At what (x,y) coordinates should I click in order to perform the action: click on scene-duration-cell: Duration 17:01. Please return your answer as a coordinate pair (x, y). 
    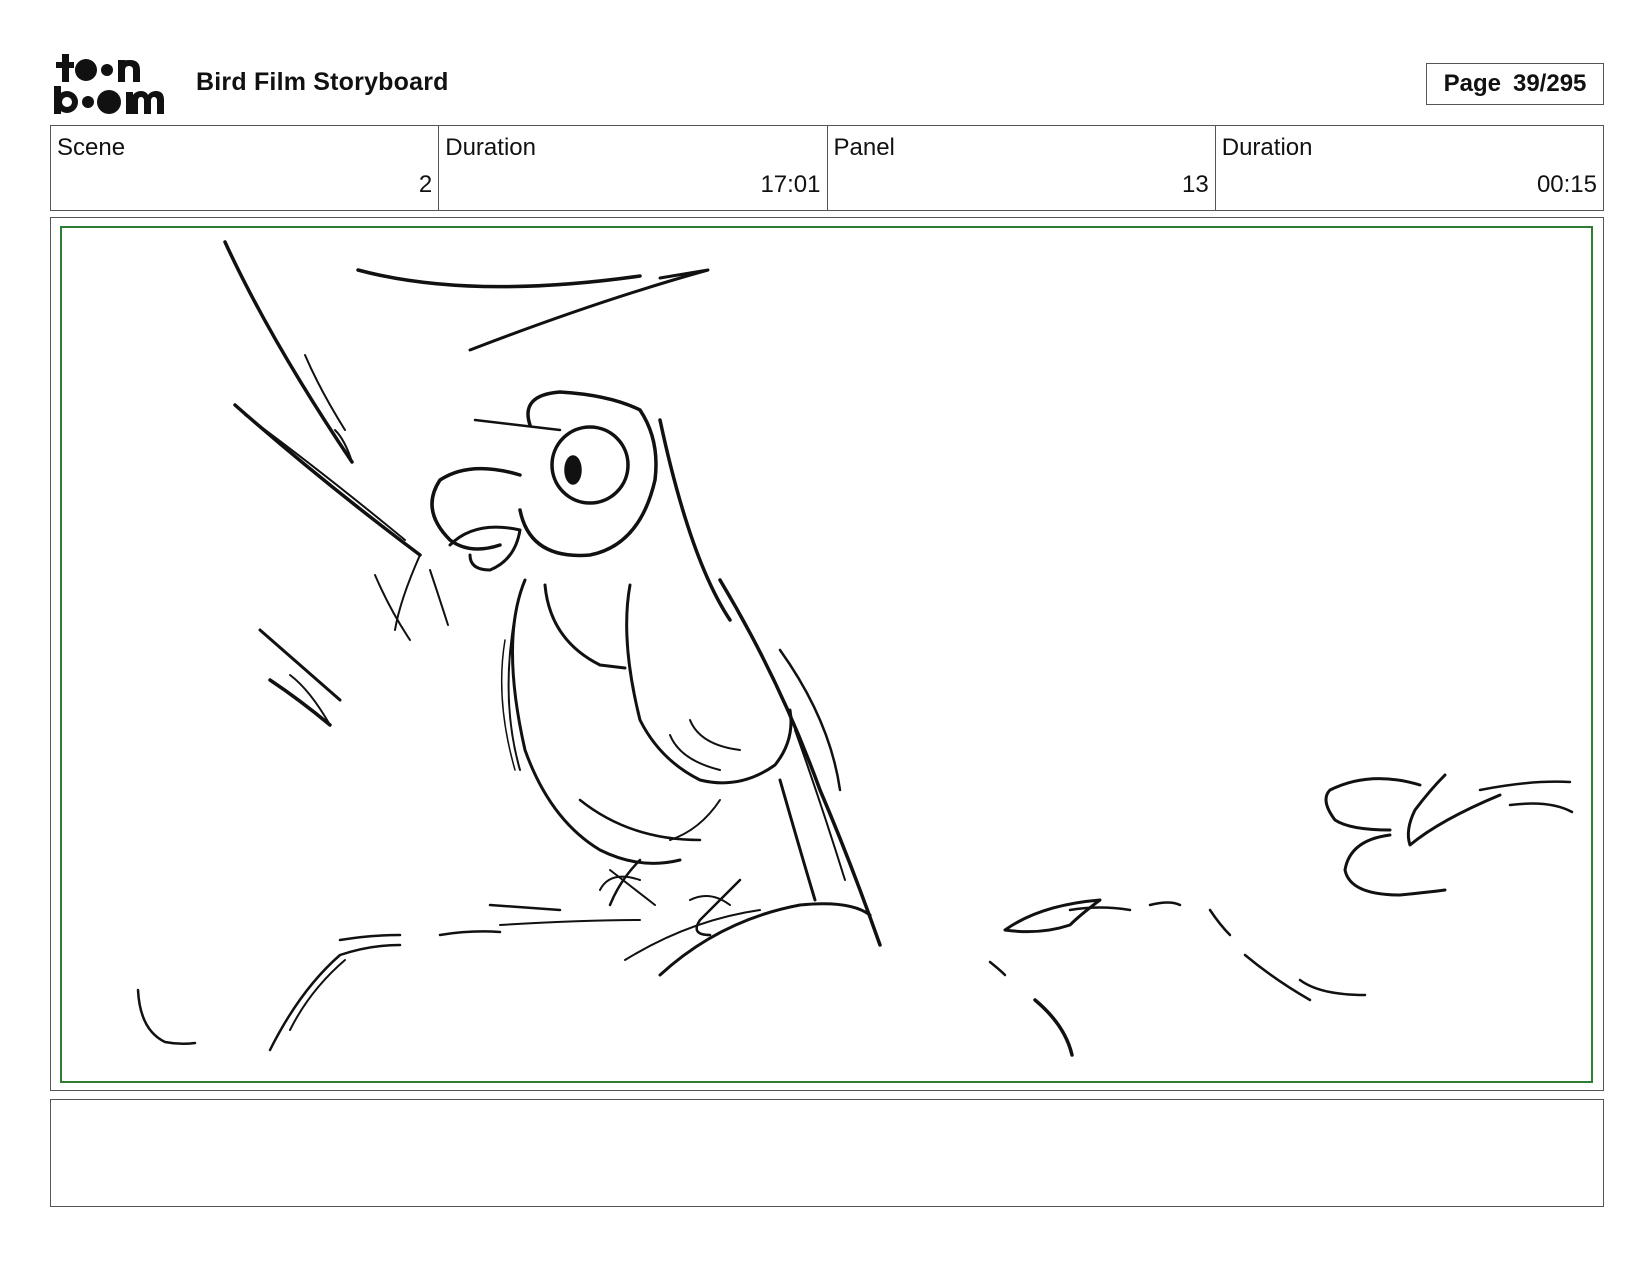
    Looking at the image, I should click on (633, 168).